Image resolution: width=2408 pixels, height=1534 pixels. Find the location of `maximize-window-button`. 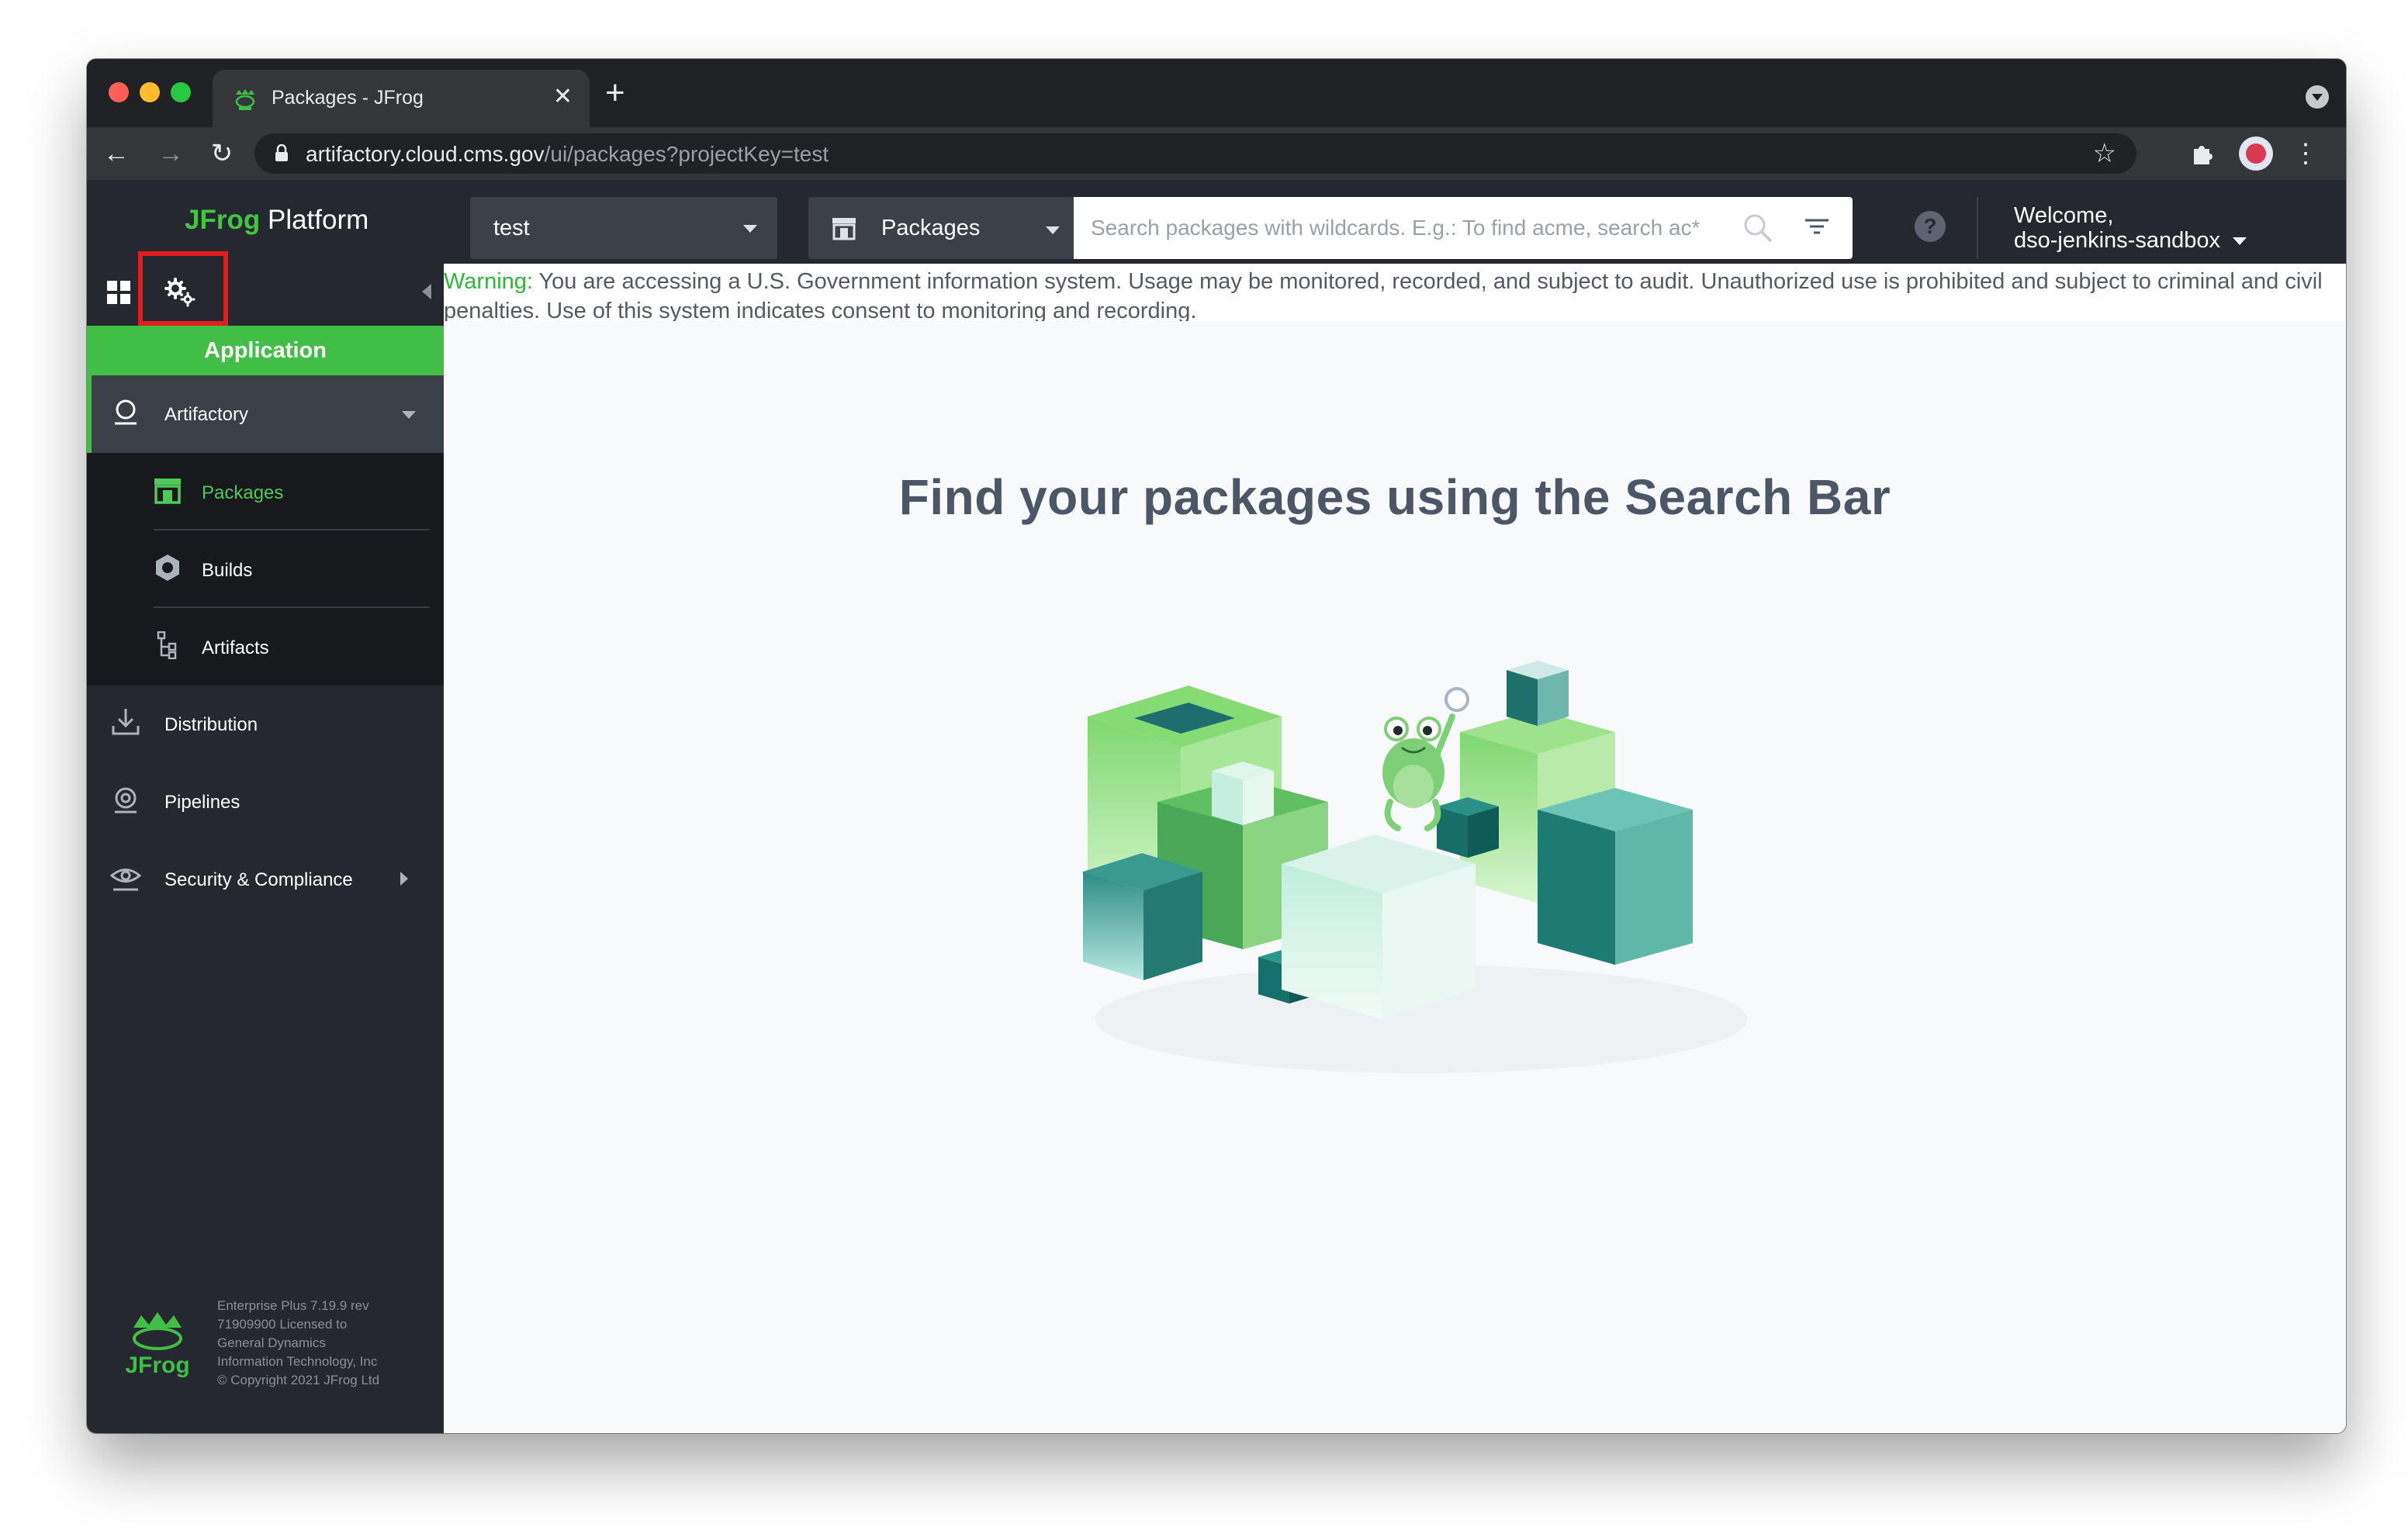

maximize-window-button is located at coordinates (181, 92).